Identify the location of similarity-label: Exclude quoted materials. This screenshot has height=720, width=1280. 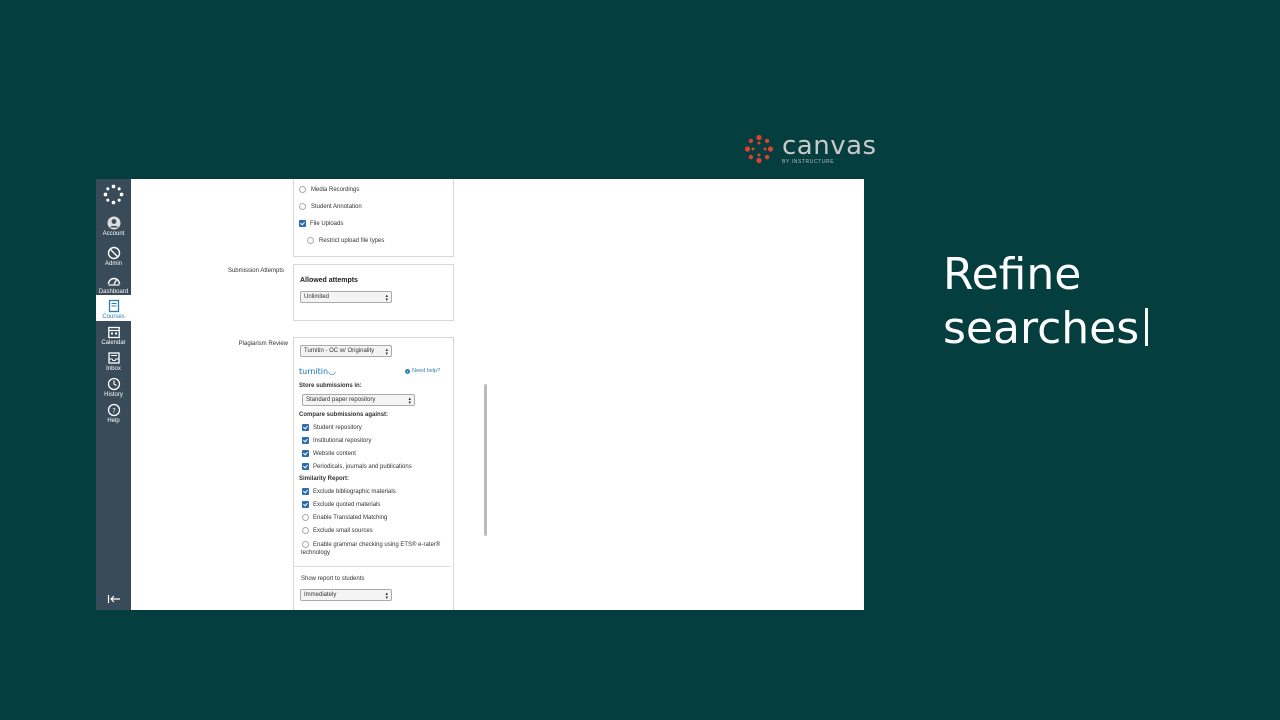
(347, 504).